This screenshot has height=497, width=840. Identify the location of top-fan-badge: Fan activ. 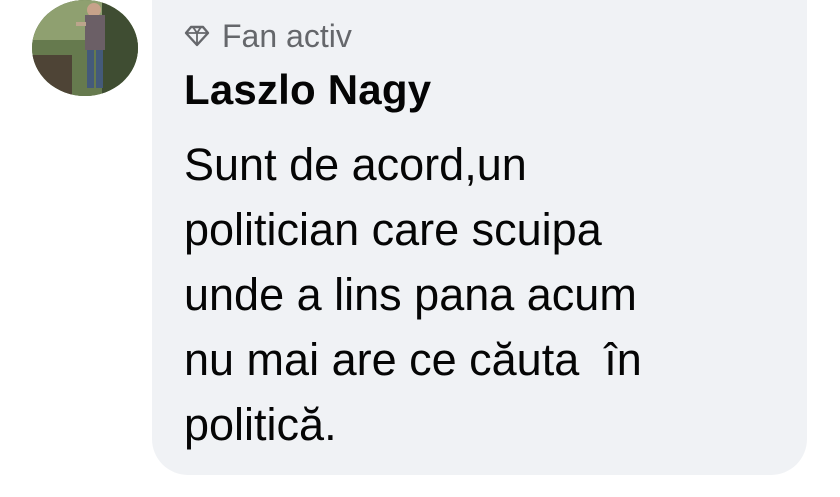
(268, 36).